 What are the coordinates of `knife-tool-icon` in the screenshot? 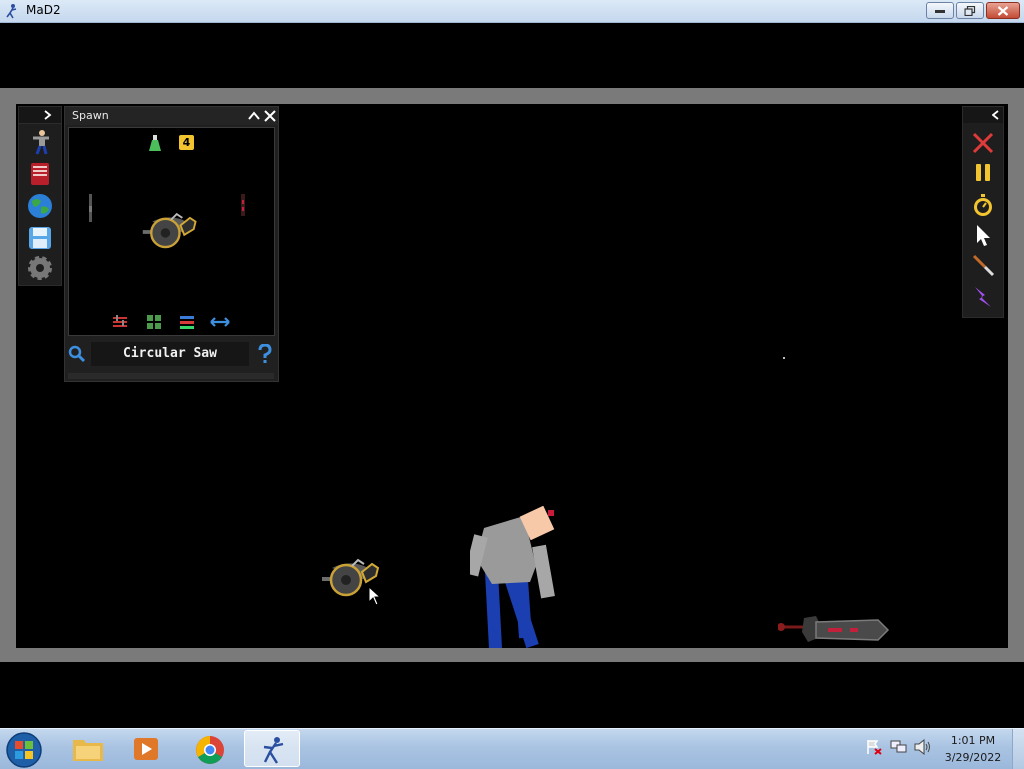 It's located at (983, 265).